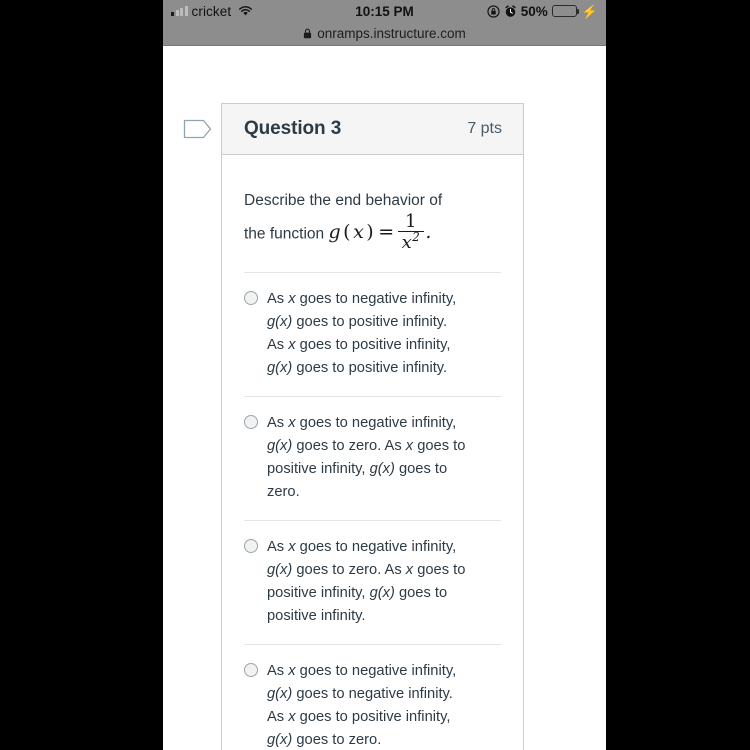 The width and height of the screenshot is (750, 750). I want to click on prompt-line-1: Describe the end behavior of, so click(343, 200).